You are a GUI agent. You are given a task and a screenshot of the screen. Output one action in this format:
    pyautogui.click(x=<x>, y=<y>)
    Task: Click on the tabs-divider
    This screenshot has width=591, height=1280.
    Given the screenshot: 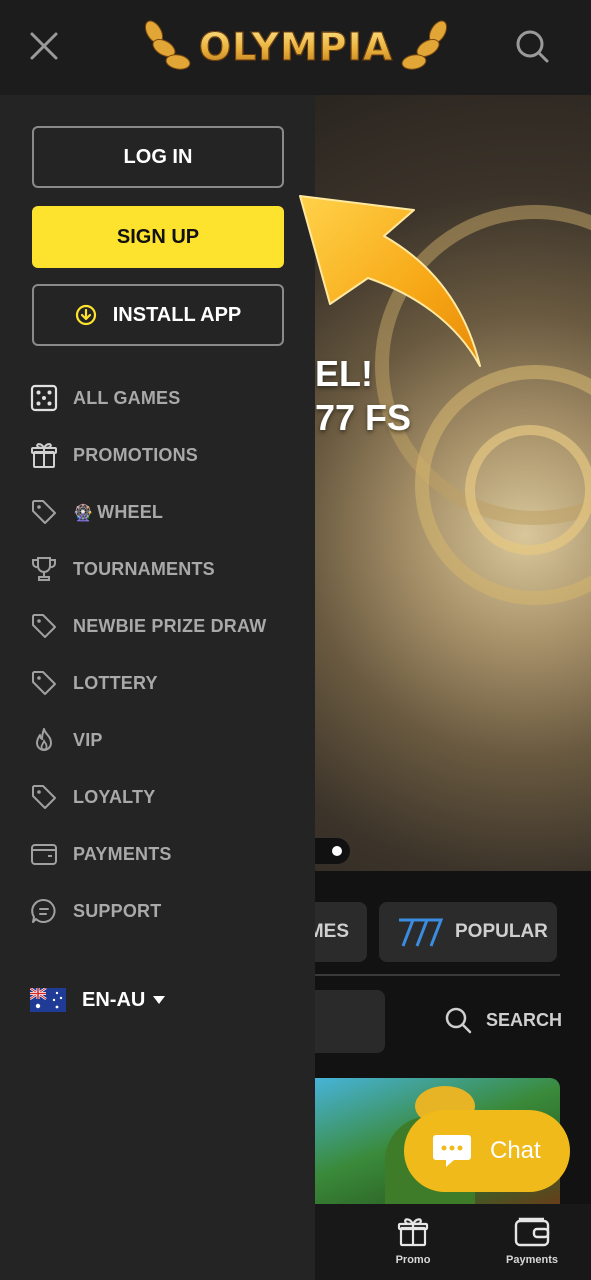 What is the action you would take?
    pyautogui.click(x=437, y=975)
    